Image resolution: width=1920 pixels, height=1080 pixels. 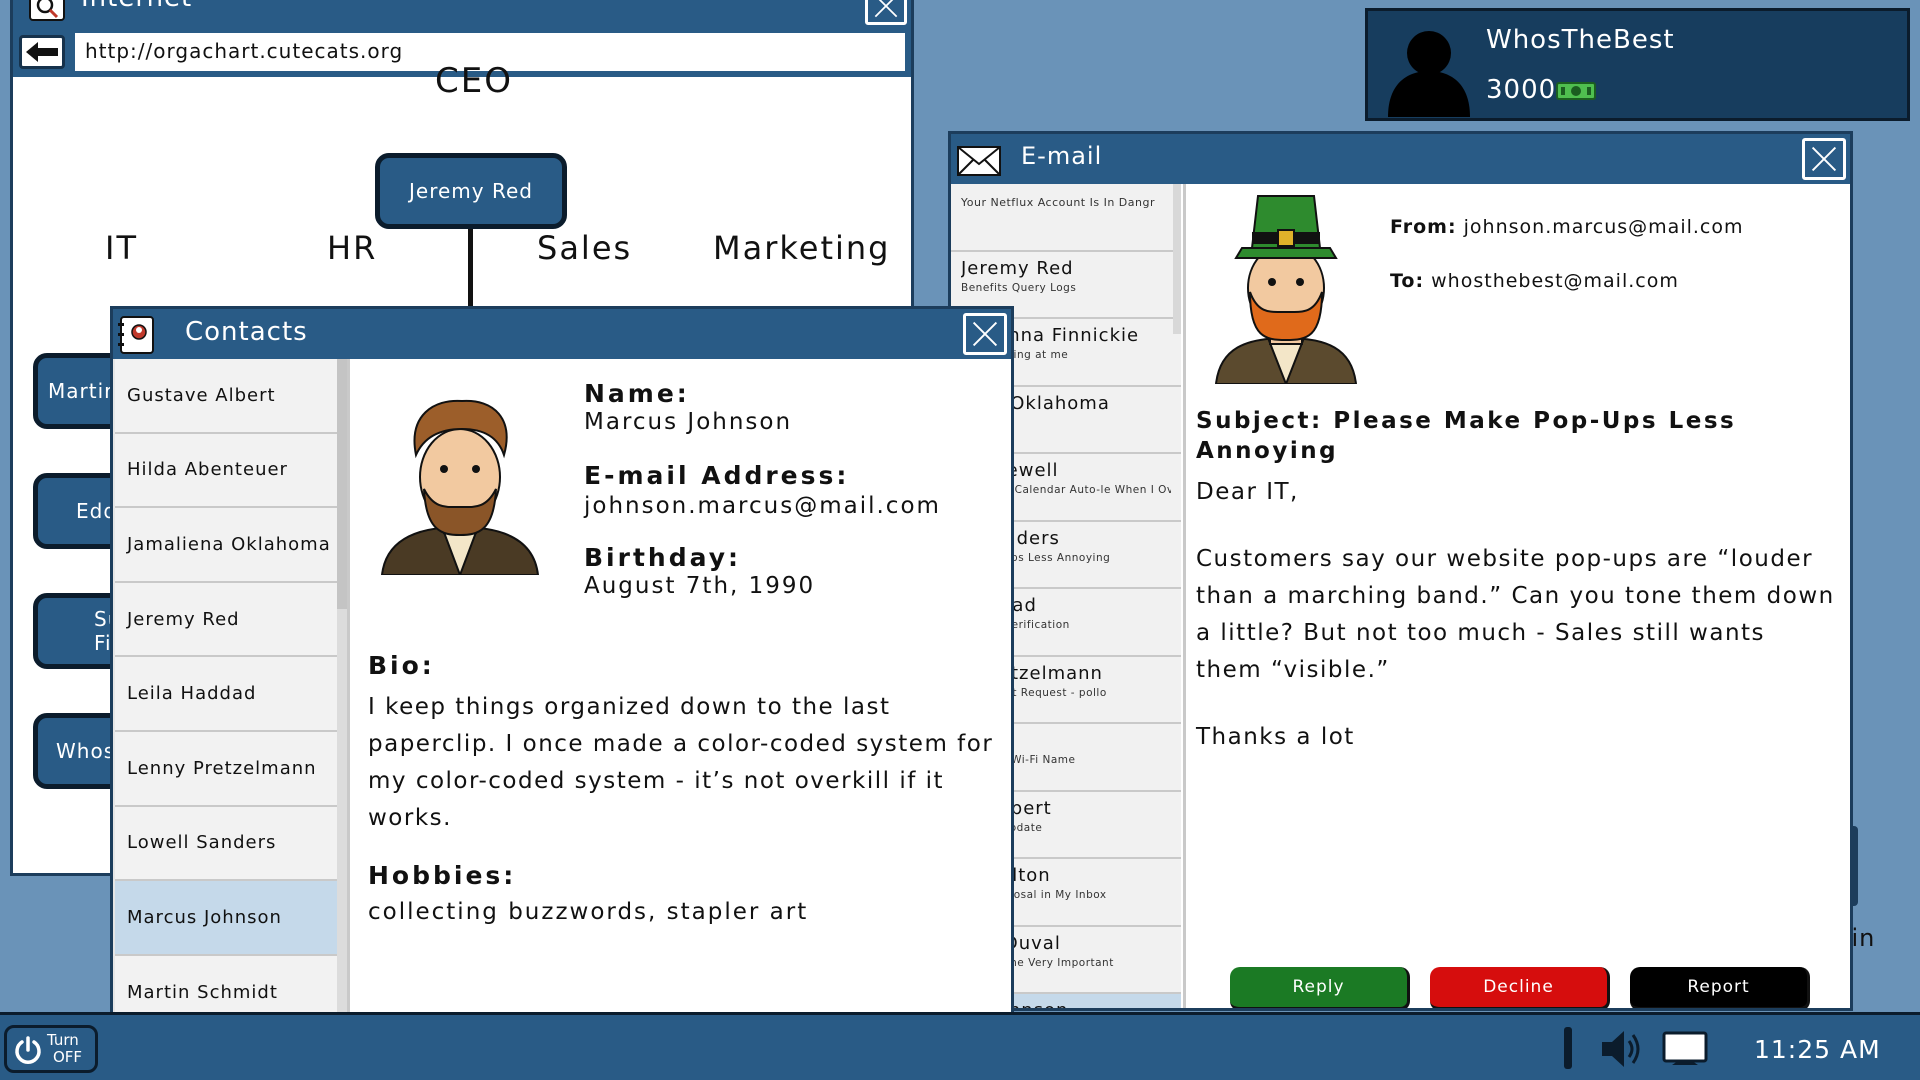 What do you see at coordinates (1066, 218) in the screenshot?
I see `email-list-item: Your Netflux Account Is In Dangr` at bounding box center [1066, 218].